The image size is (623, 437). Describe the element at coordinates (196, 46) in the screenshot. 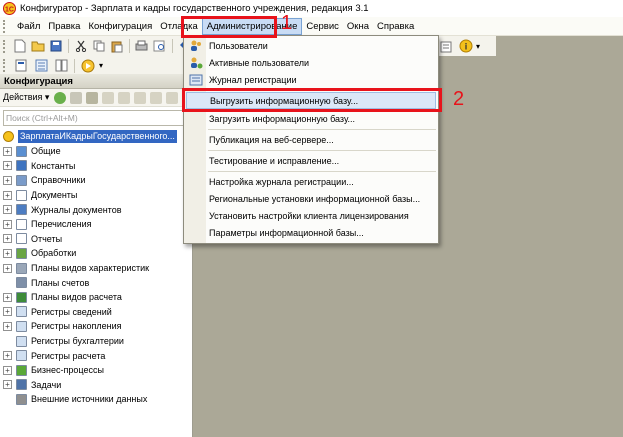

I see `users-icon` at that location.